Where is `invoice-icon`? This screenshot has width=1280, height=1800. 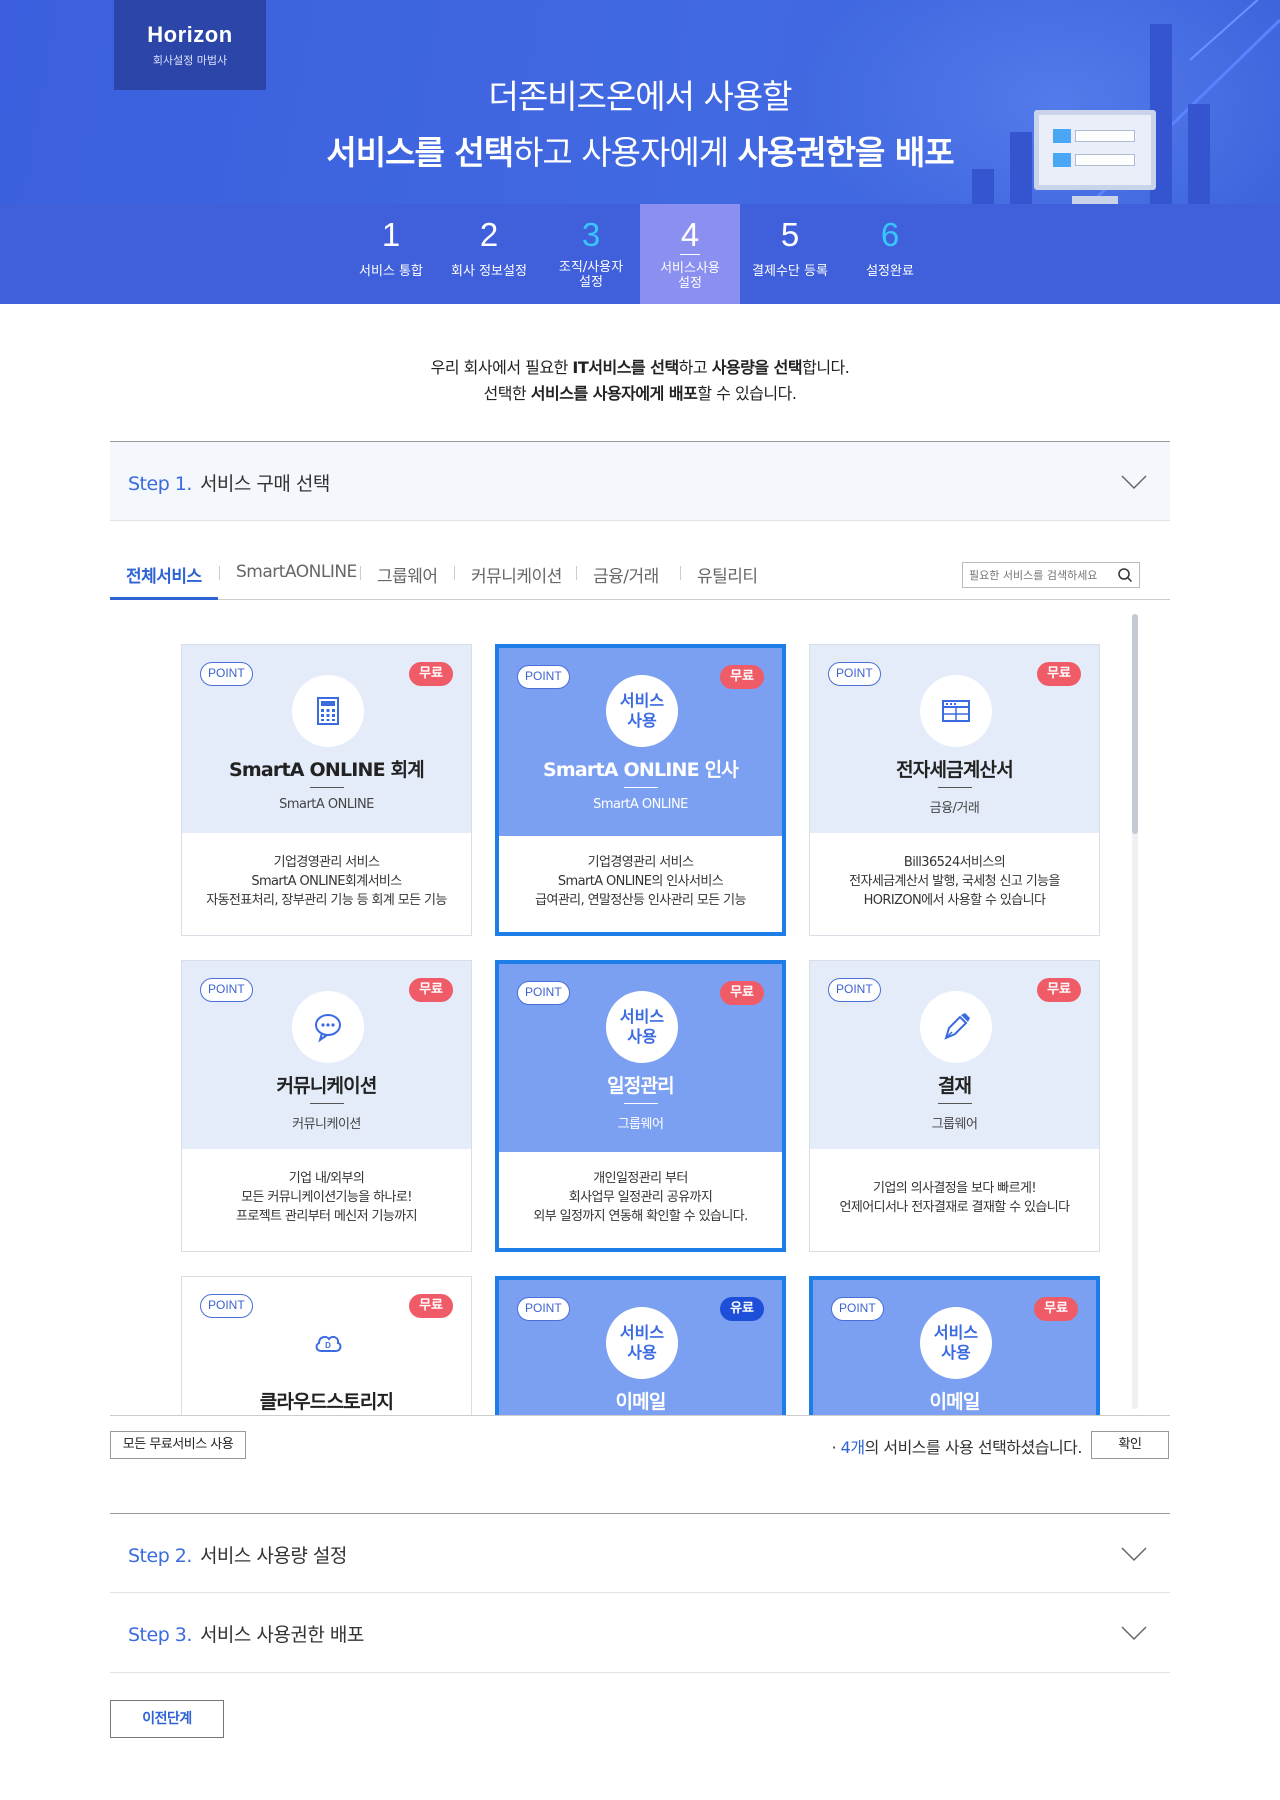 invoice-icon is located at coordinates (956, 711).